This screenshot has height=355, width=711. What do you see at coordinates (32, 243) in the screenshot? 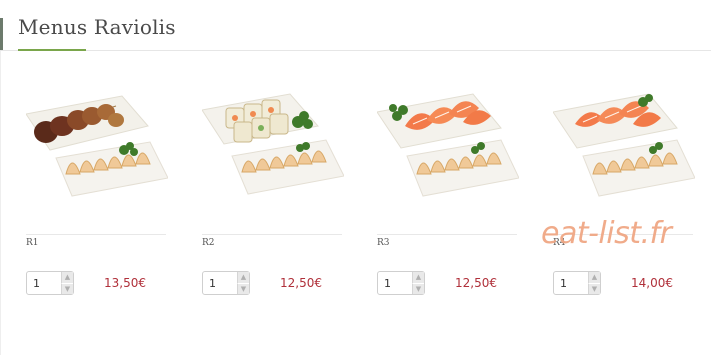
I see `product-ref: R1` at bounding box center [32, 243].